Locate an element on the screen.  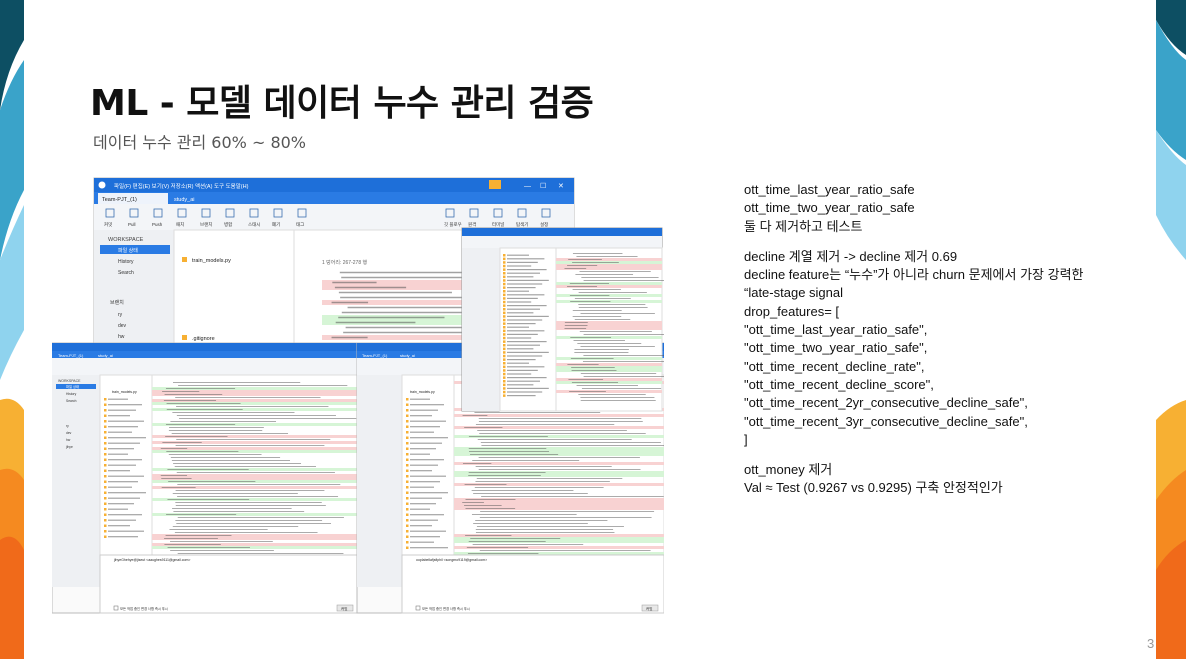
svg-text: 탐색기 is located at coordinates (522, 224).